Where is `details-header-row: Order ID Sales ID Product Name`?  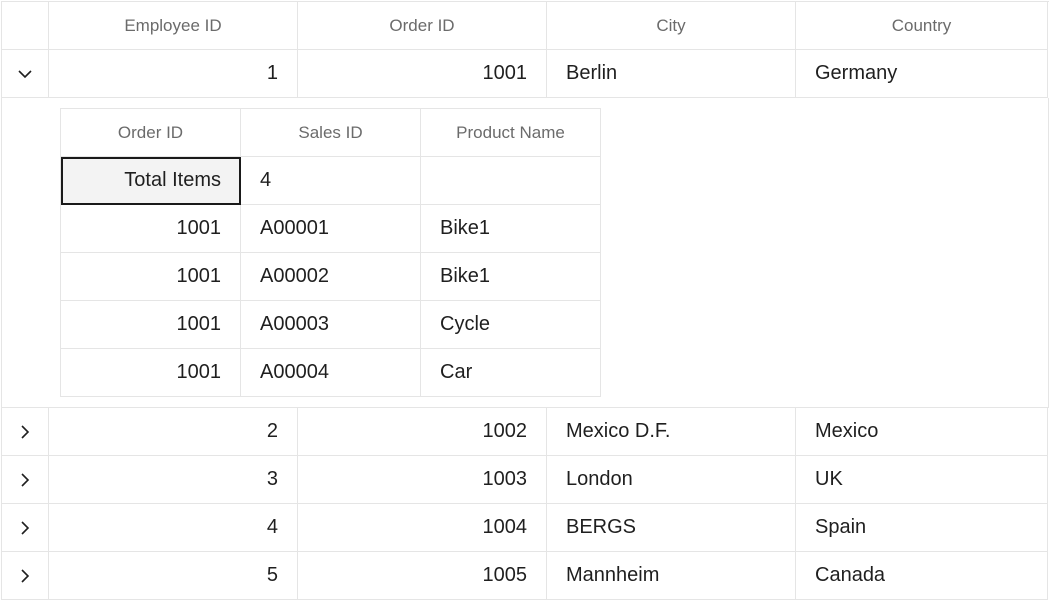 details-header-row: Order ID Sales ID Product Name is located at coordinates (331, 133).